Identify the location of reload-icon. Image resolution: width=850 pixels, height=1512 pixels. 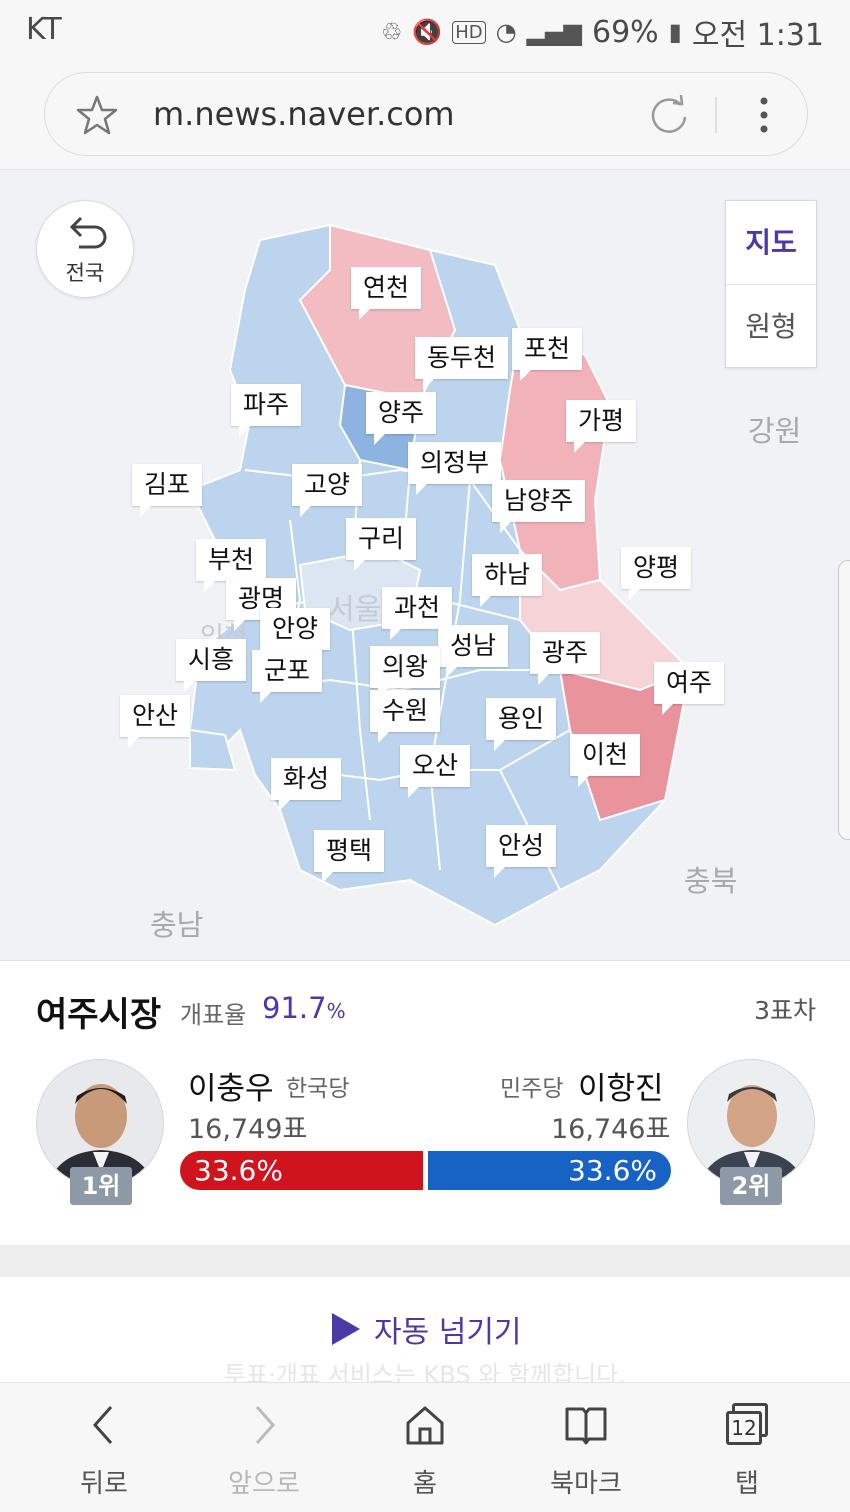
(669, 115).